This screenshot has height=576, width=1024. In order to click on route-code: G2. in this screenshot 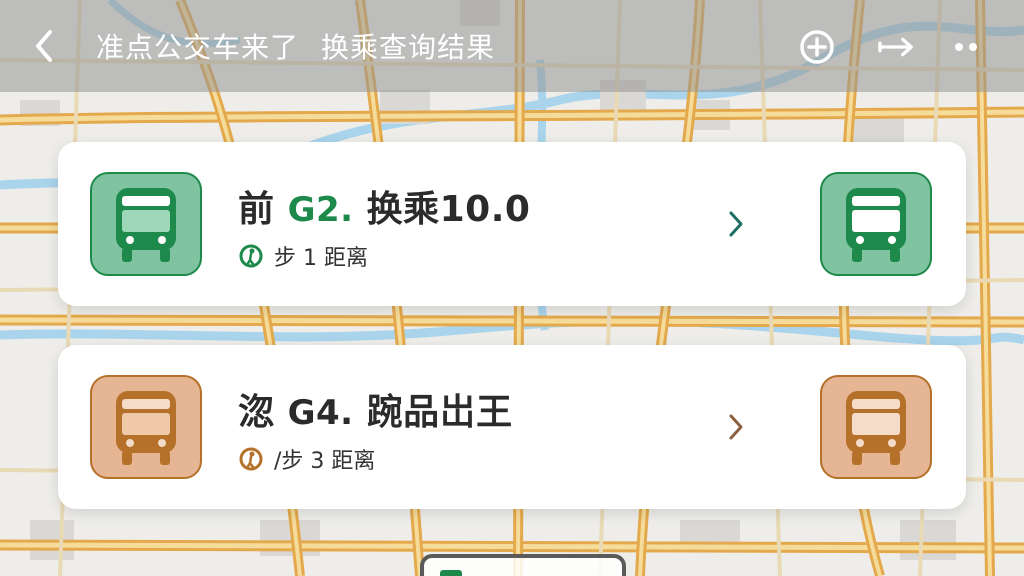, I will do `click(320, 210)`.